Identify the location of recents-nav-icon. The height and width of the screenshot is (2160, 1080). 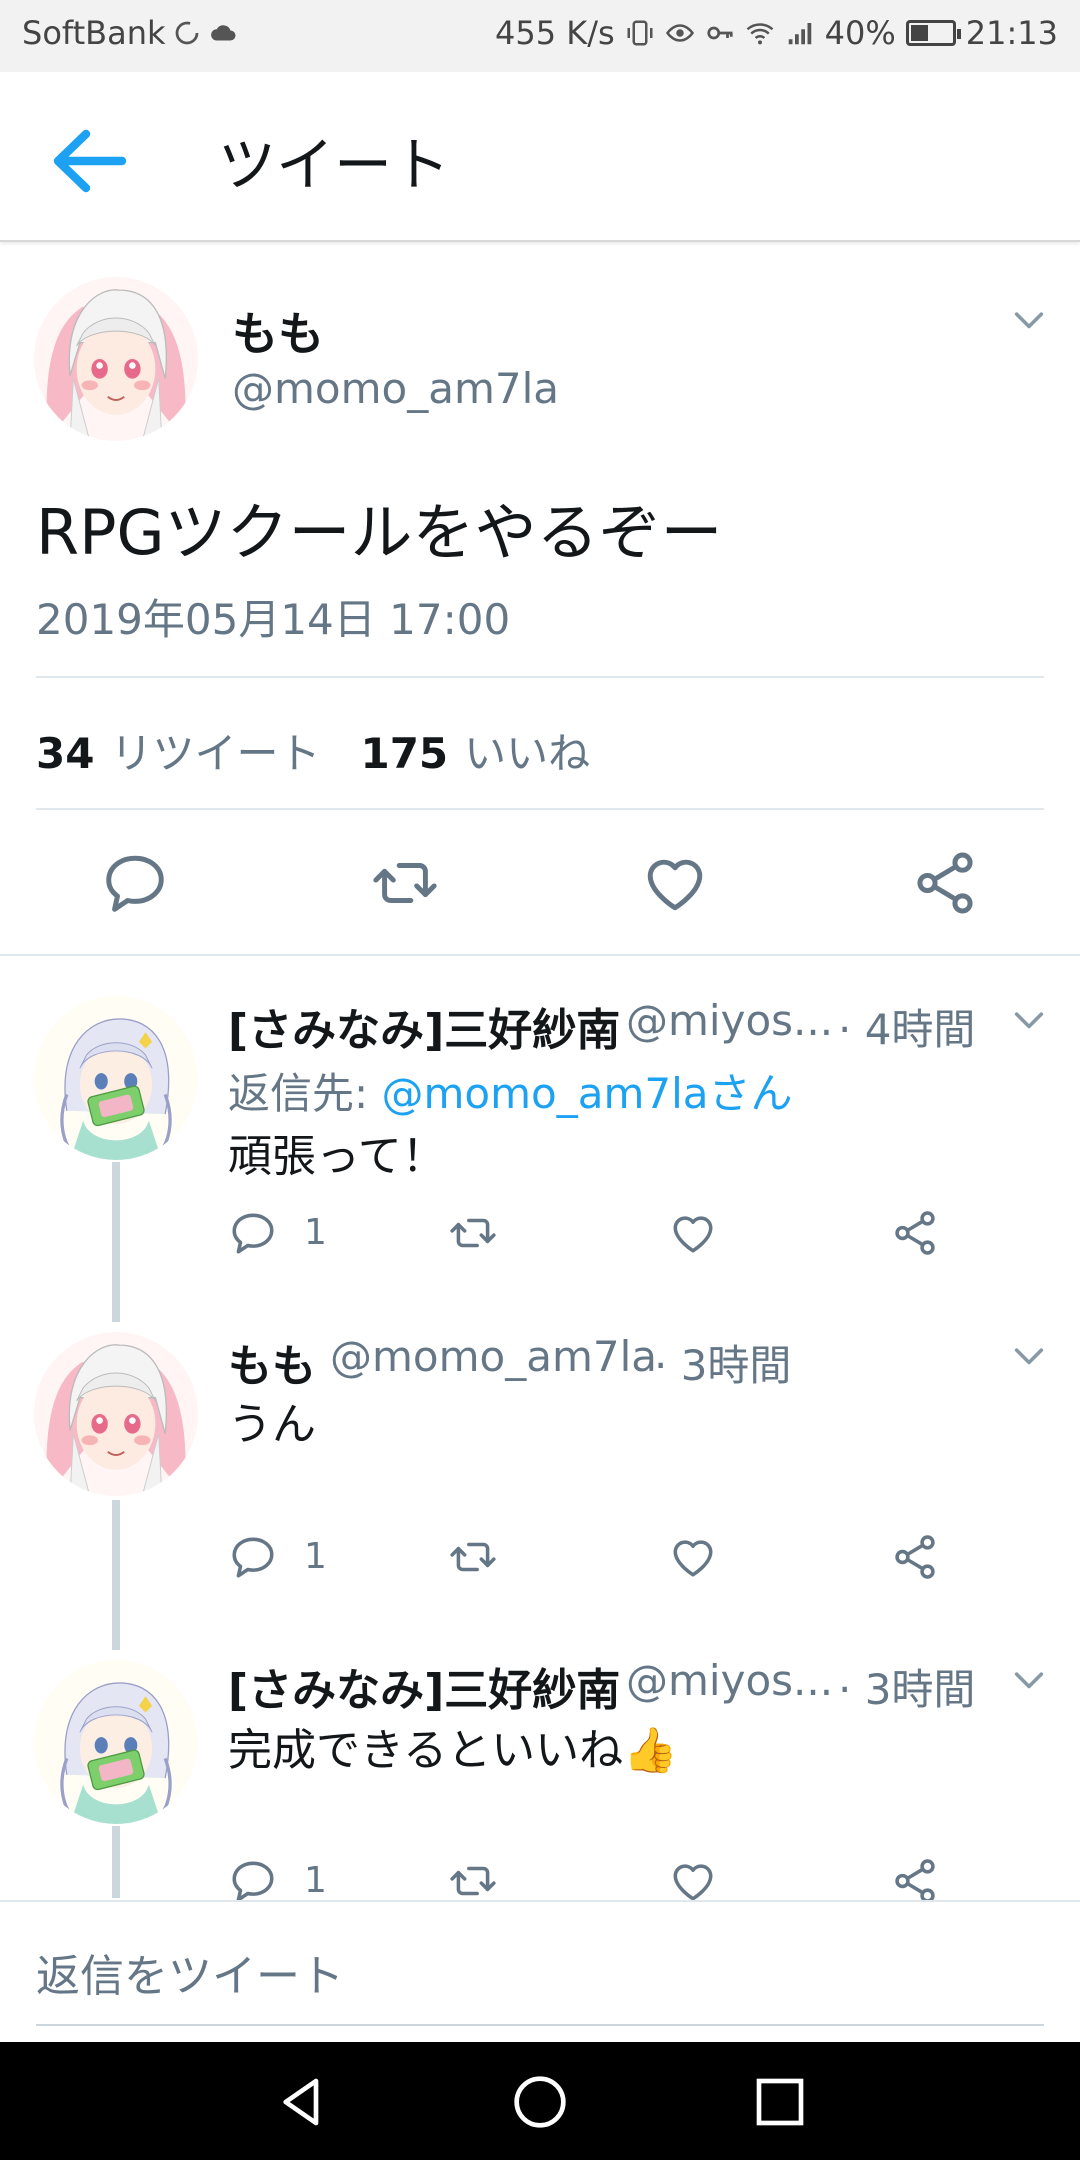
(780, 2102).